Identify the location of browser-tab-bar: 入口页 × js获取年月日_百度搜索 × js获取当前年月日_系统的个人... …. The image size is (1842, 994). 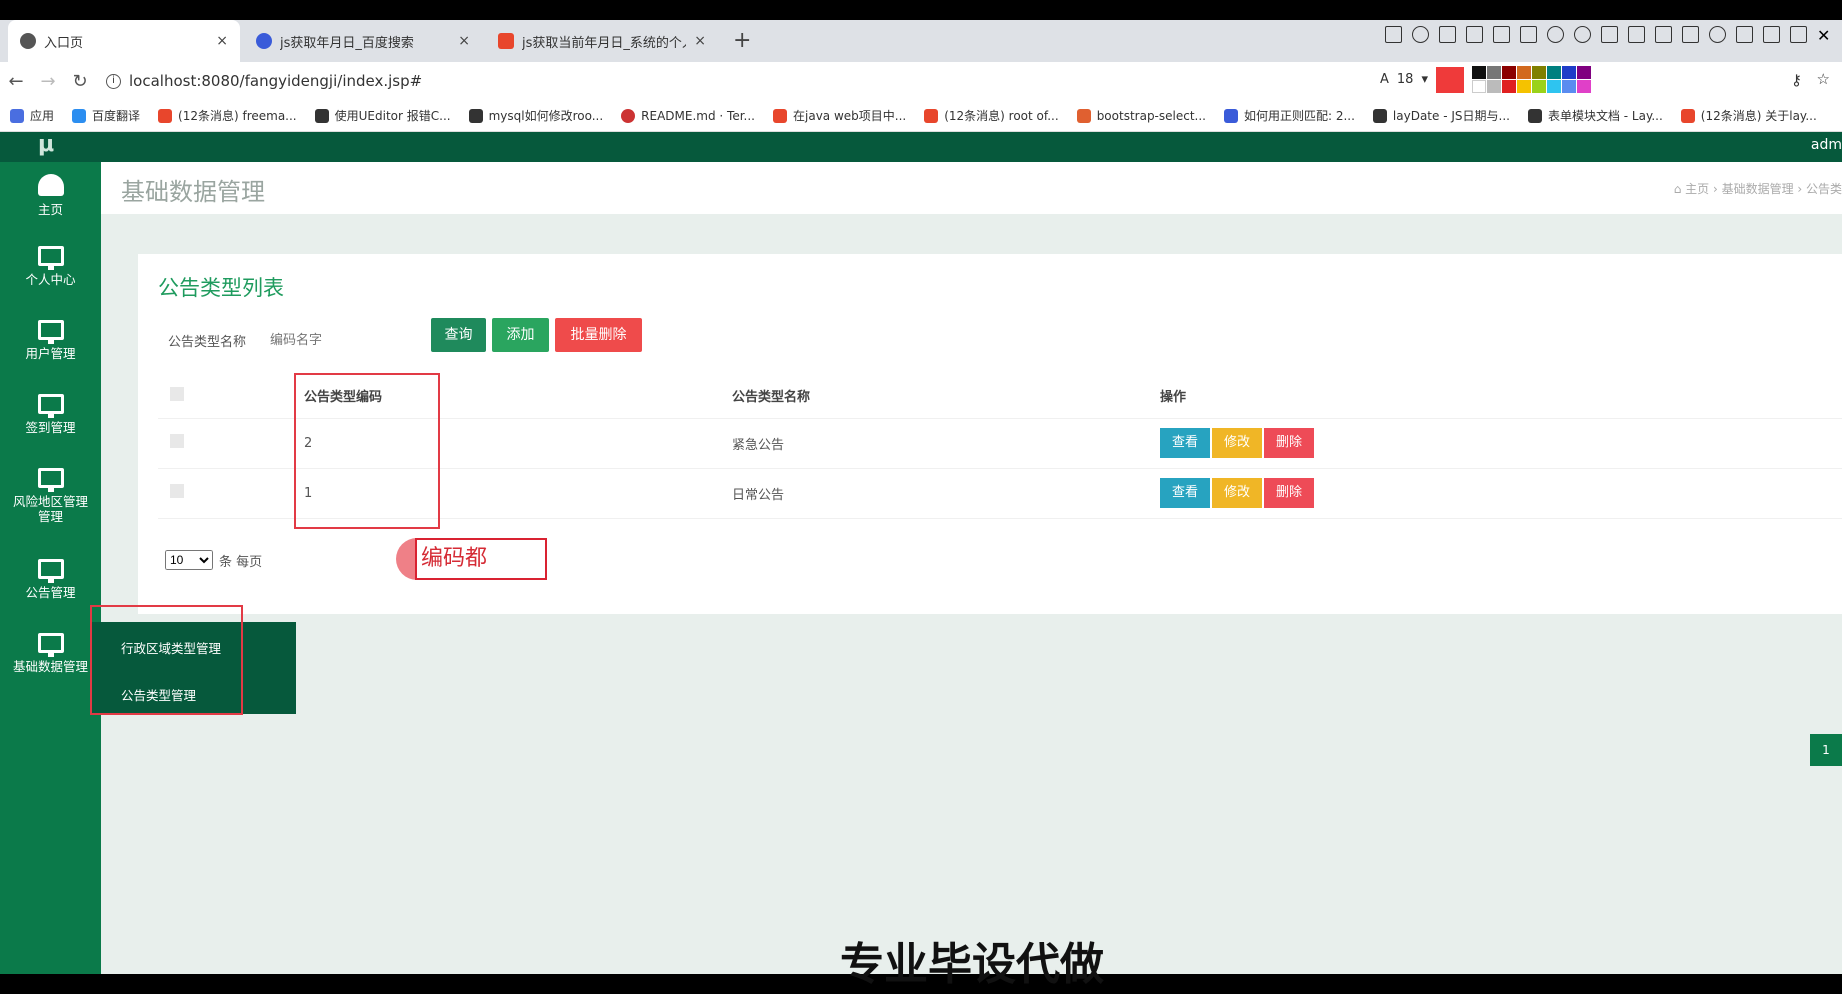
(921, 41).